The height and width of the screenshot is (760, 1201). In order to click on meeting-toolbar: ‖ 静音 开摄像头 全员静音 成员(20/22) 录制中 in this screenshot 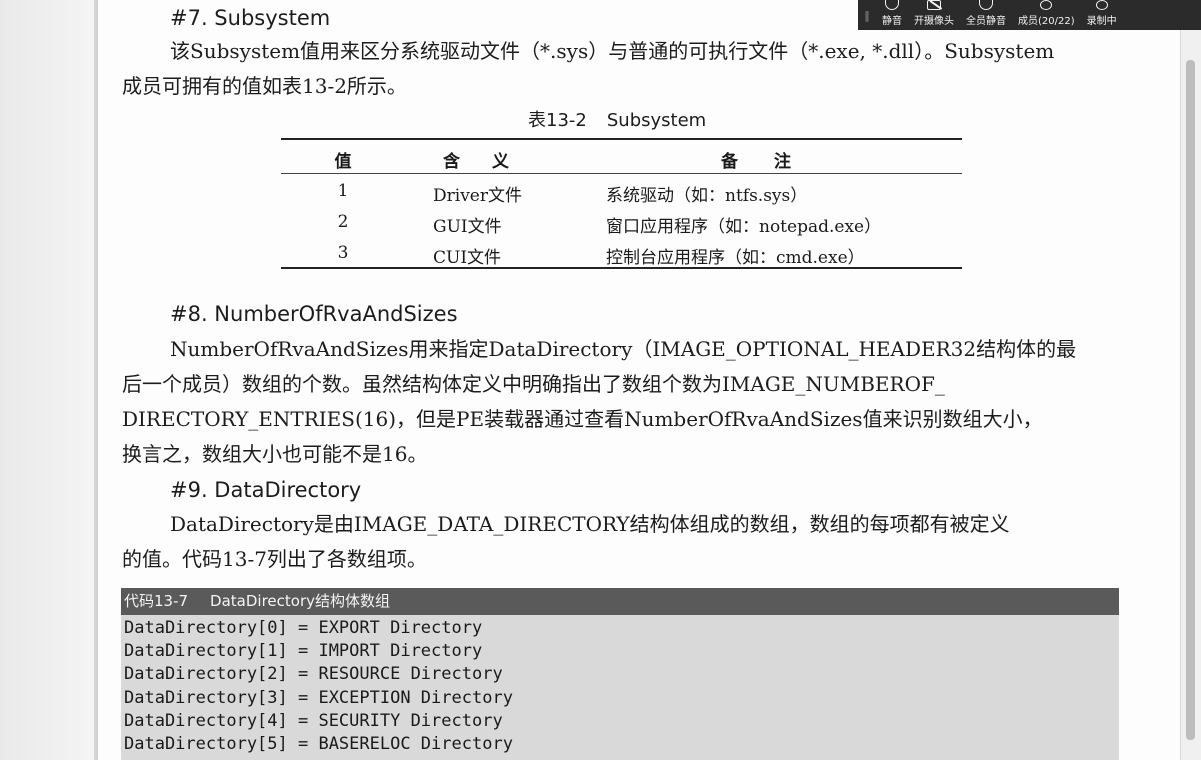, I will do `click(1029, 15)`.